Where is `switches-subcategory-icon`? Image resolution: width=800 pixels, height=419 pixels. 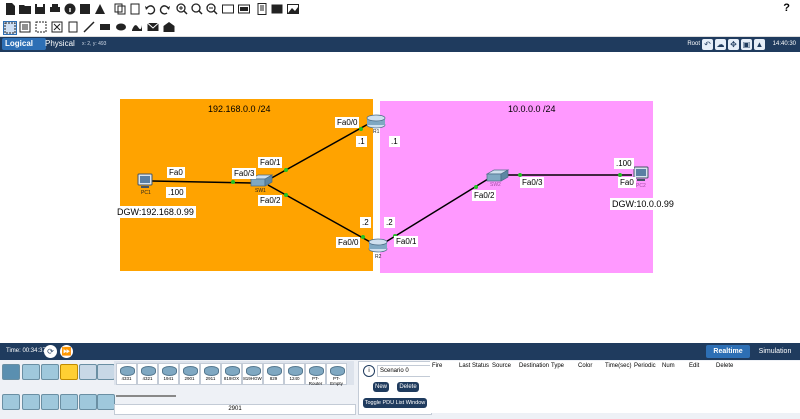
switches-subcategory-icon is located at coordinates (31, 402).